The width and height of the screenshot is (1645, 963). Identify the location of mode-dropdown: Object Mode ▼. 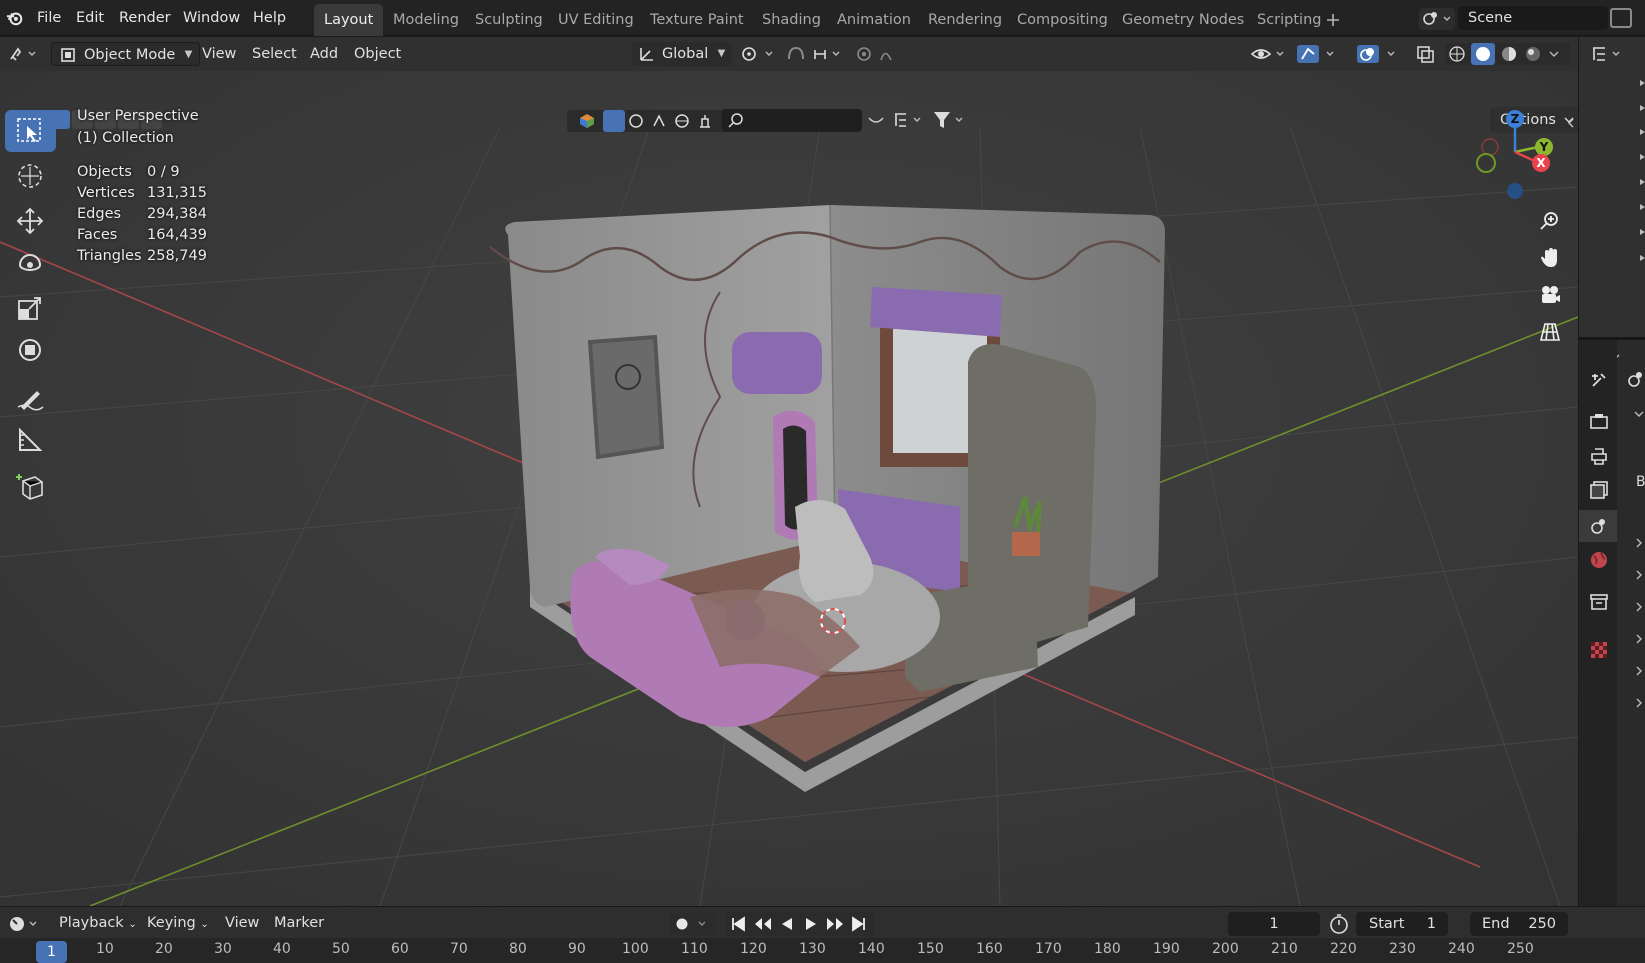
(126, 54).